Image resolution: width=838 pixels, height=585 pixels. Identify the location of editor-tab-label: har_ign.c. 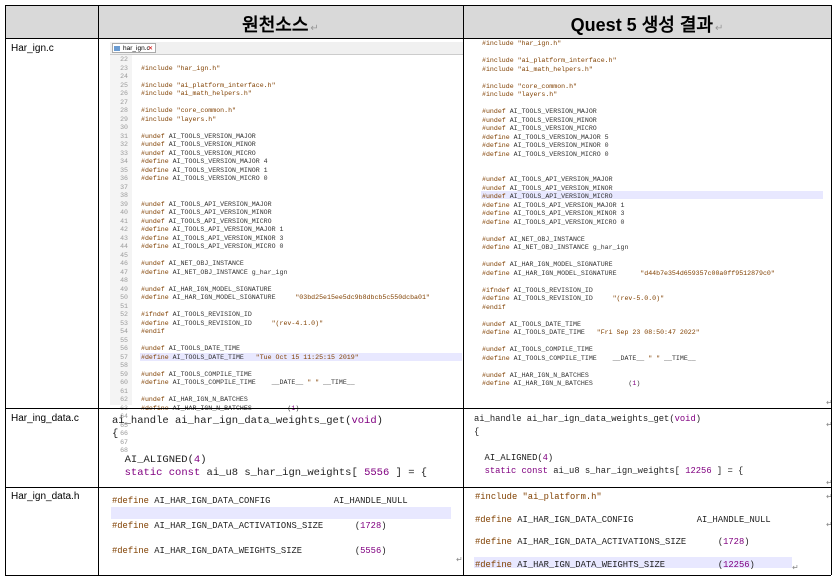
(136, 48).